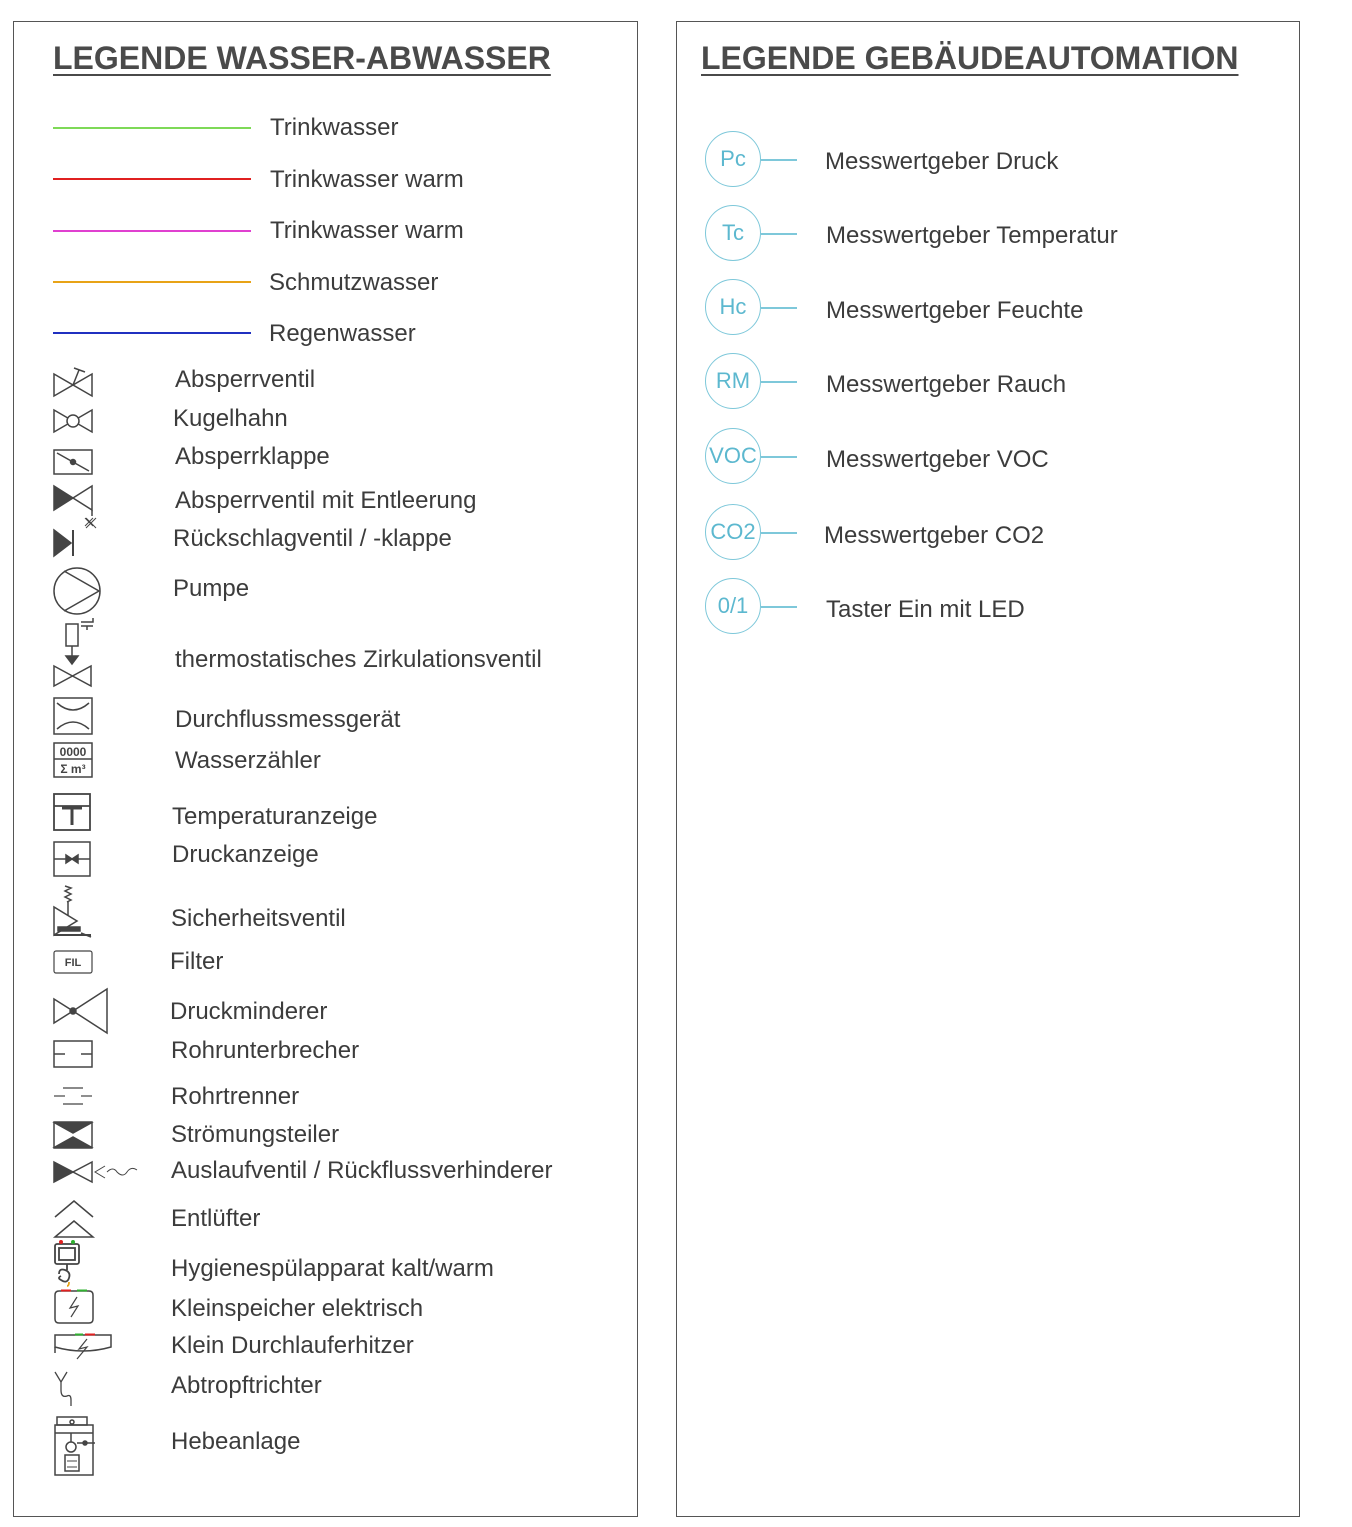 The width and height of the screenshot is (1352, 1527). Describe the element at coordinates (354, 282) in the screenshot. I see `line-label: Schmutzwasser` at that location.